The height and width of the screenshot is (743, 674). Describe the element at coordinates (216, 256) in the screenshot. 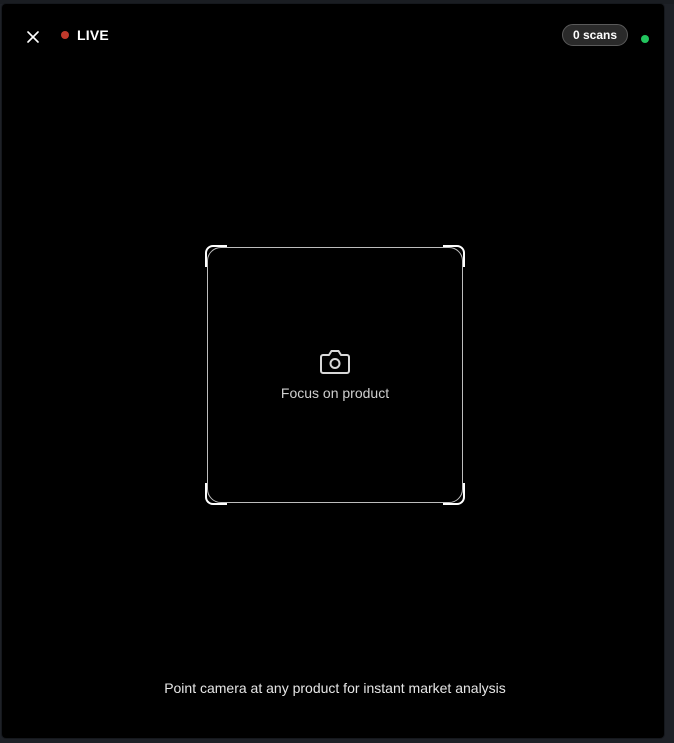

I see `viewfinder-corner-top-left` at that location.